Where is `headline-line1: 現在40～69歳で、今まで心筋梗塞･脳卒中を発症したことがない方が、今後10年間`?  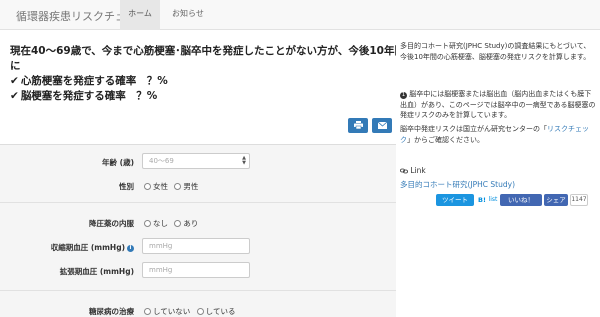
headline-line1: 現在40～69歳で、今まで心筋梗塞･脳卒中を発症したことがない方が、今後10年間 is located at coordinates (207, 51).